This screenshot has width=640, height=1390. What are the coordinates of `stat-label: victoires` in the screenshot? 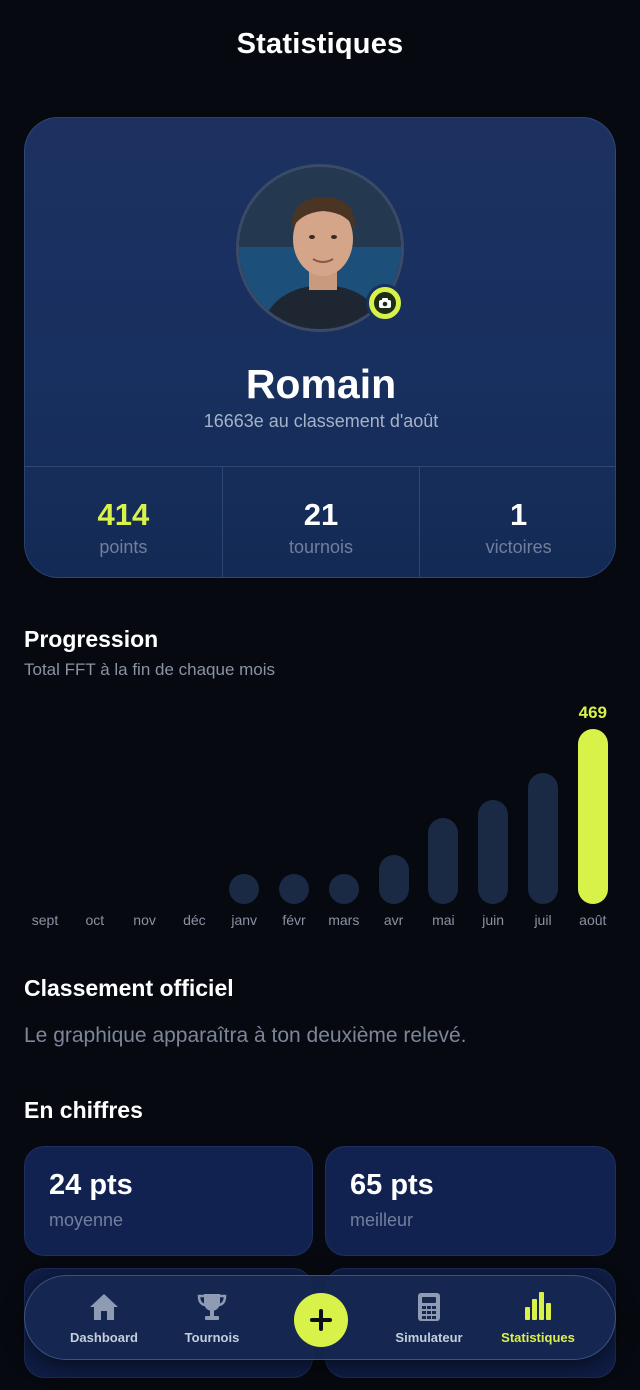 It's located at (518, 547).